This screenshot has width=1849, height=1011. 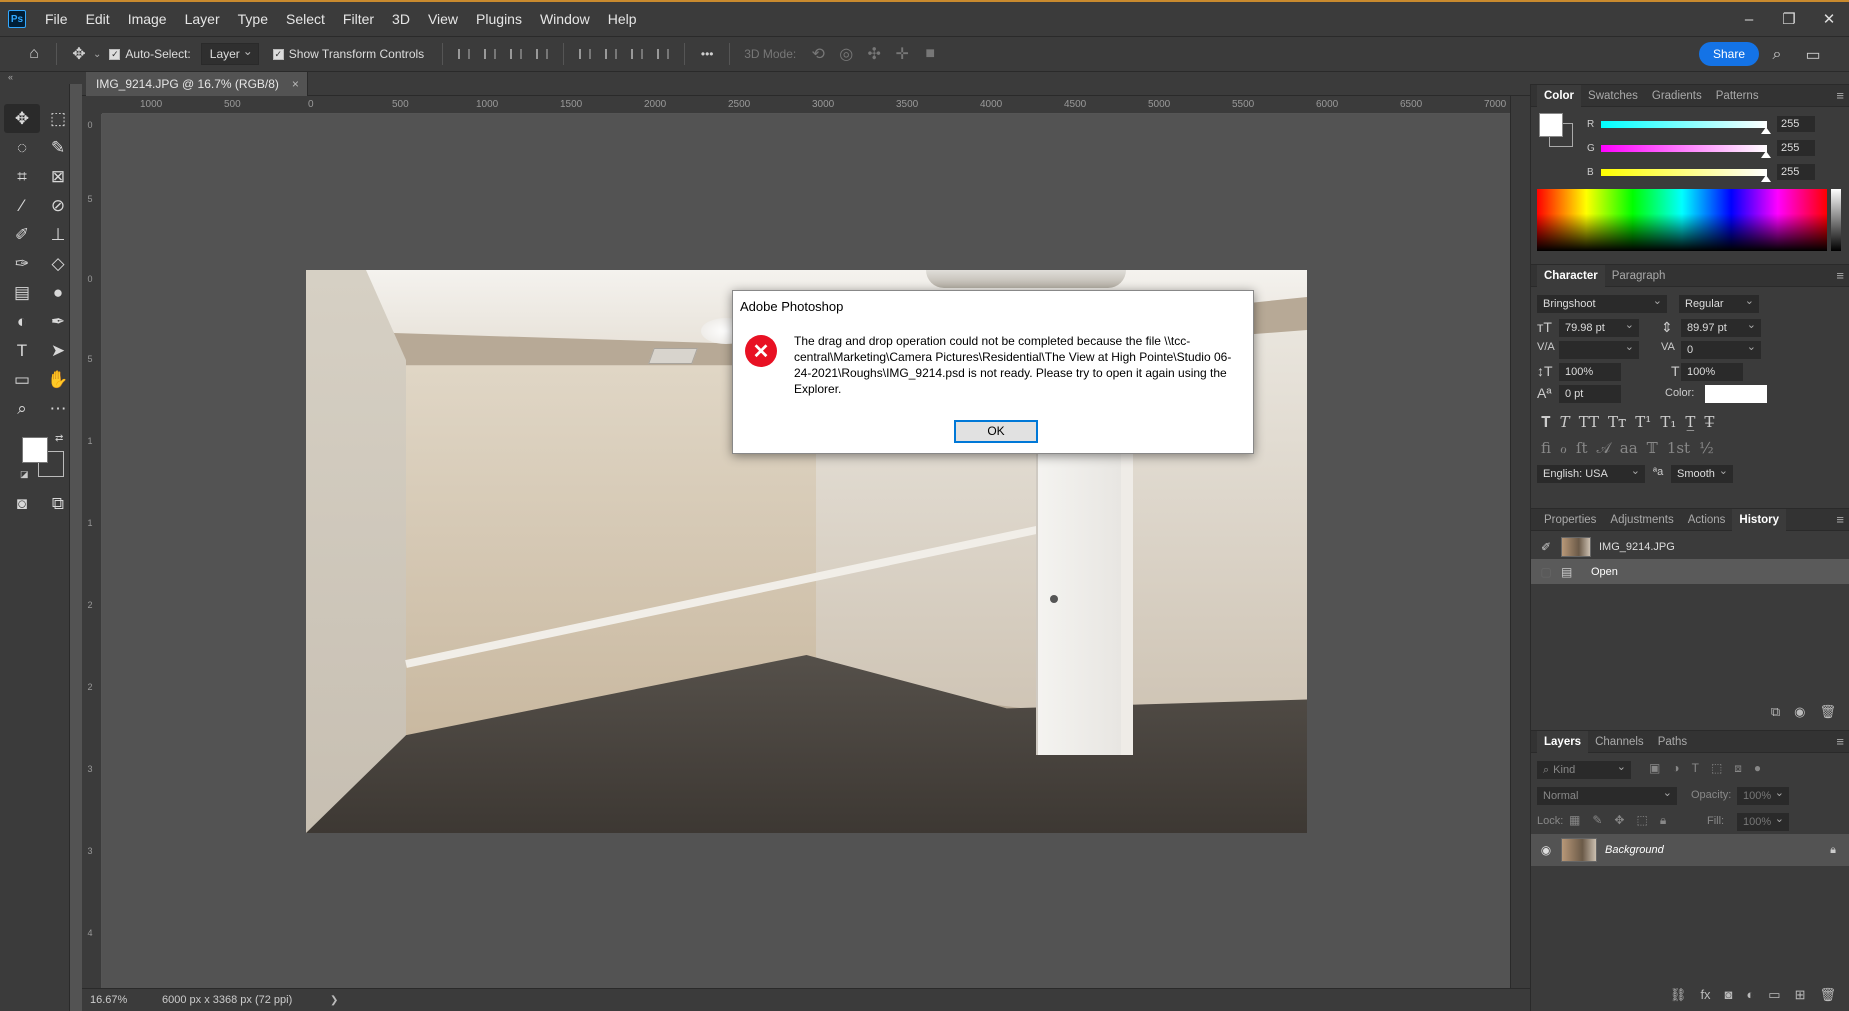 What do you see at coordinates (1546, 572) in the screenshot?
I see `history-source-checkbox: ▢` at bounding box center [1546, 572].